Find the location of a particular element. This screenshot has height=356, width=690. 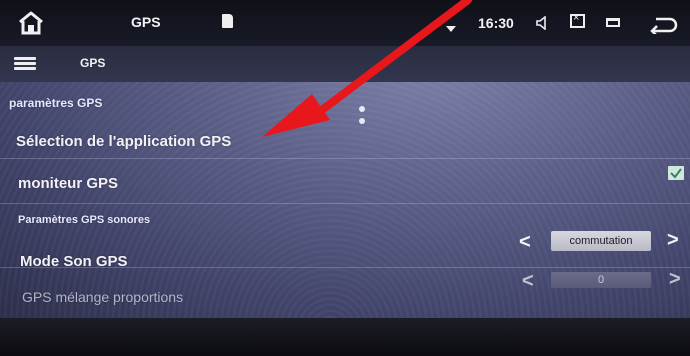

status-bar: GPS 16:30 is located at coordinates (345, 23).